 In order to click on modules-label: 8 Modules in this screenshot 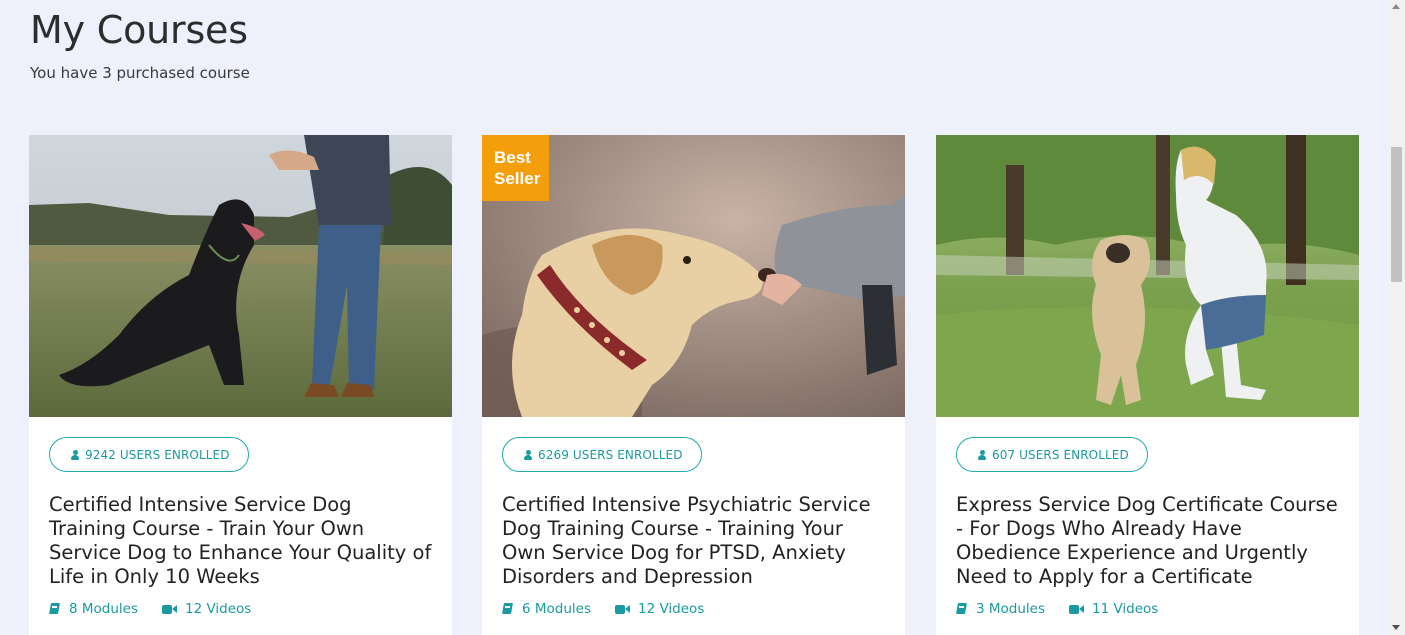, I will do `click(104, 609)`.